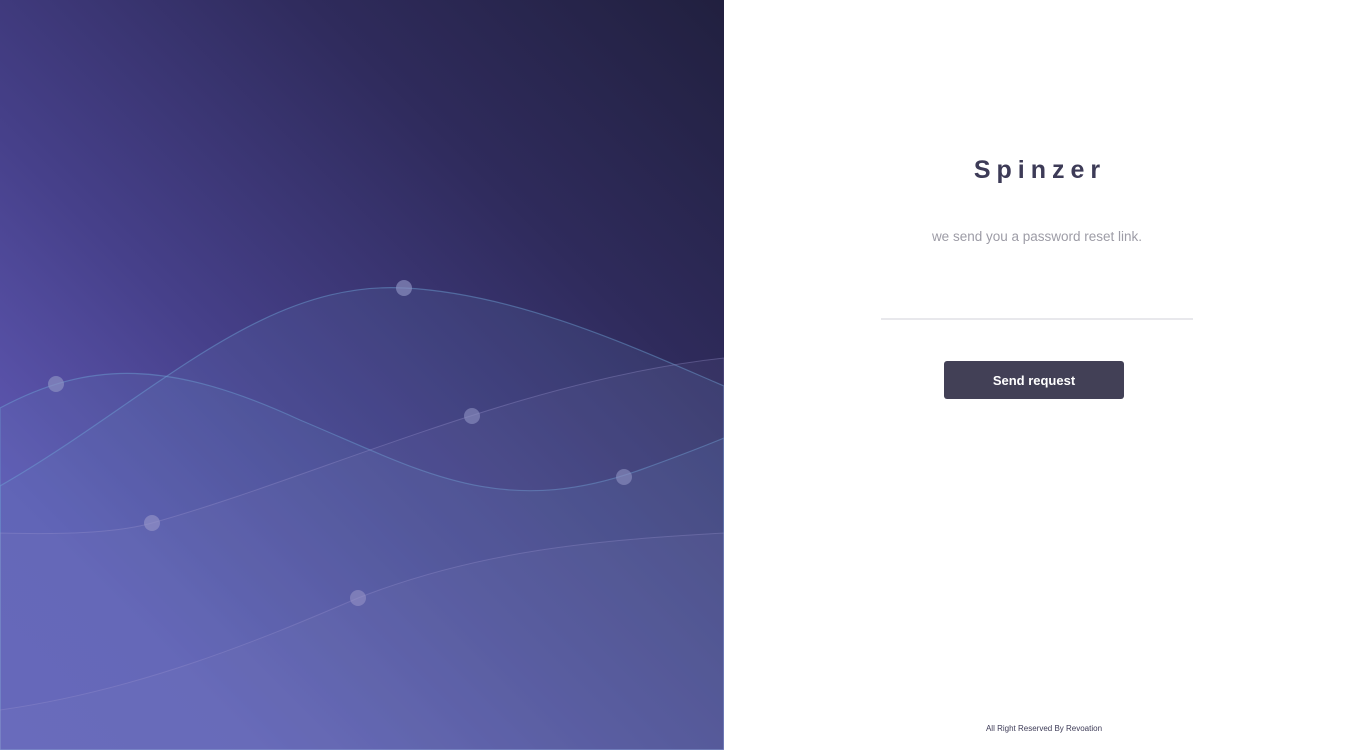 The height and width of the screenshot is (750, 1350). Describe the element at coordinates (1037, 236) in the screenshot. I see `reset-instructions: we send you a password reset link.` at that location.